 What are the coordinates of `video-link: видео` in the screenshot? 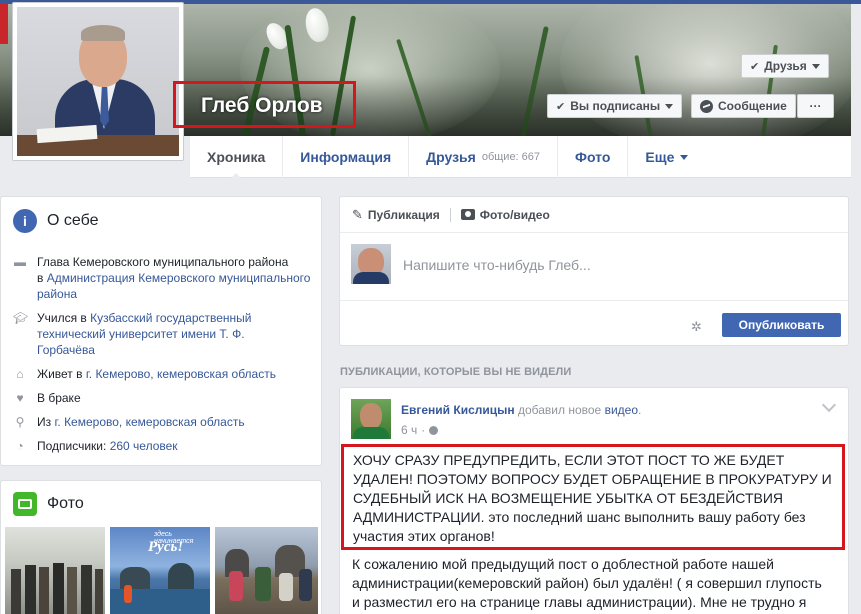 It's located at (621, 410).